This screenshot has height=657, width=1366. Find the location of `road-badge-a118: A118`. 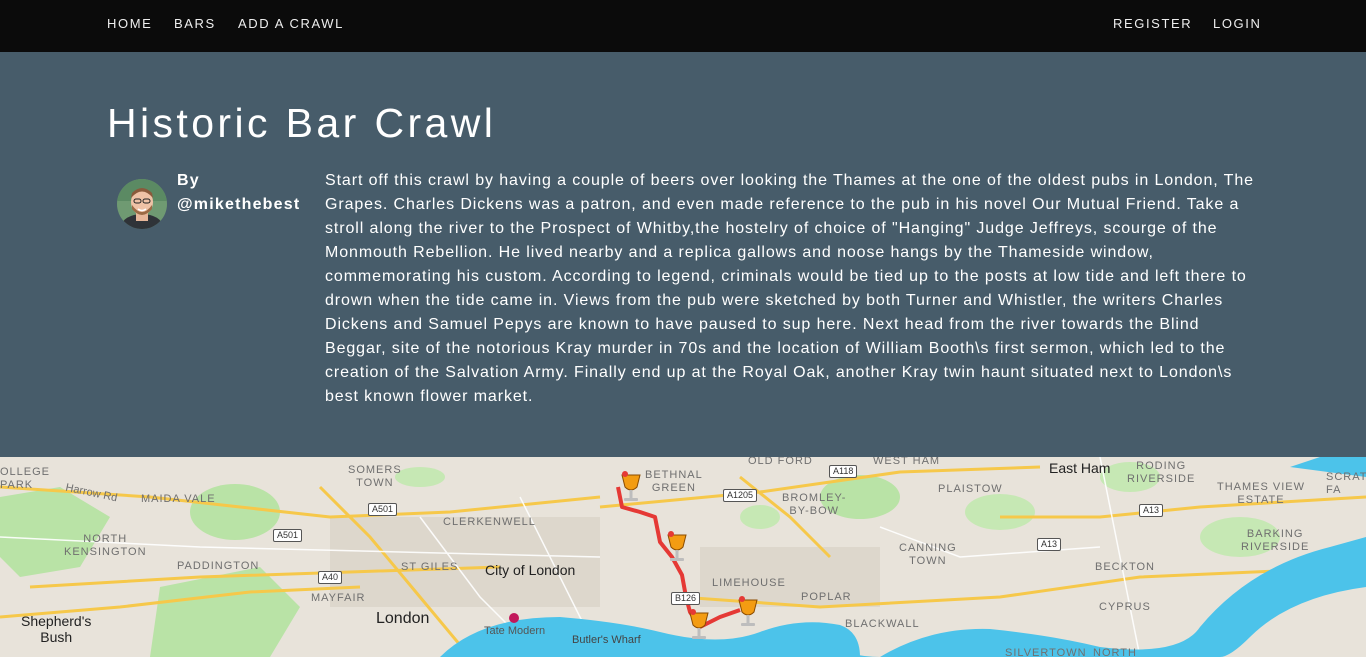

road-badge-a118: A118 is located at coordinates (843, 471).